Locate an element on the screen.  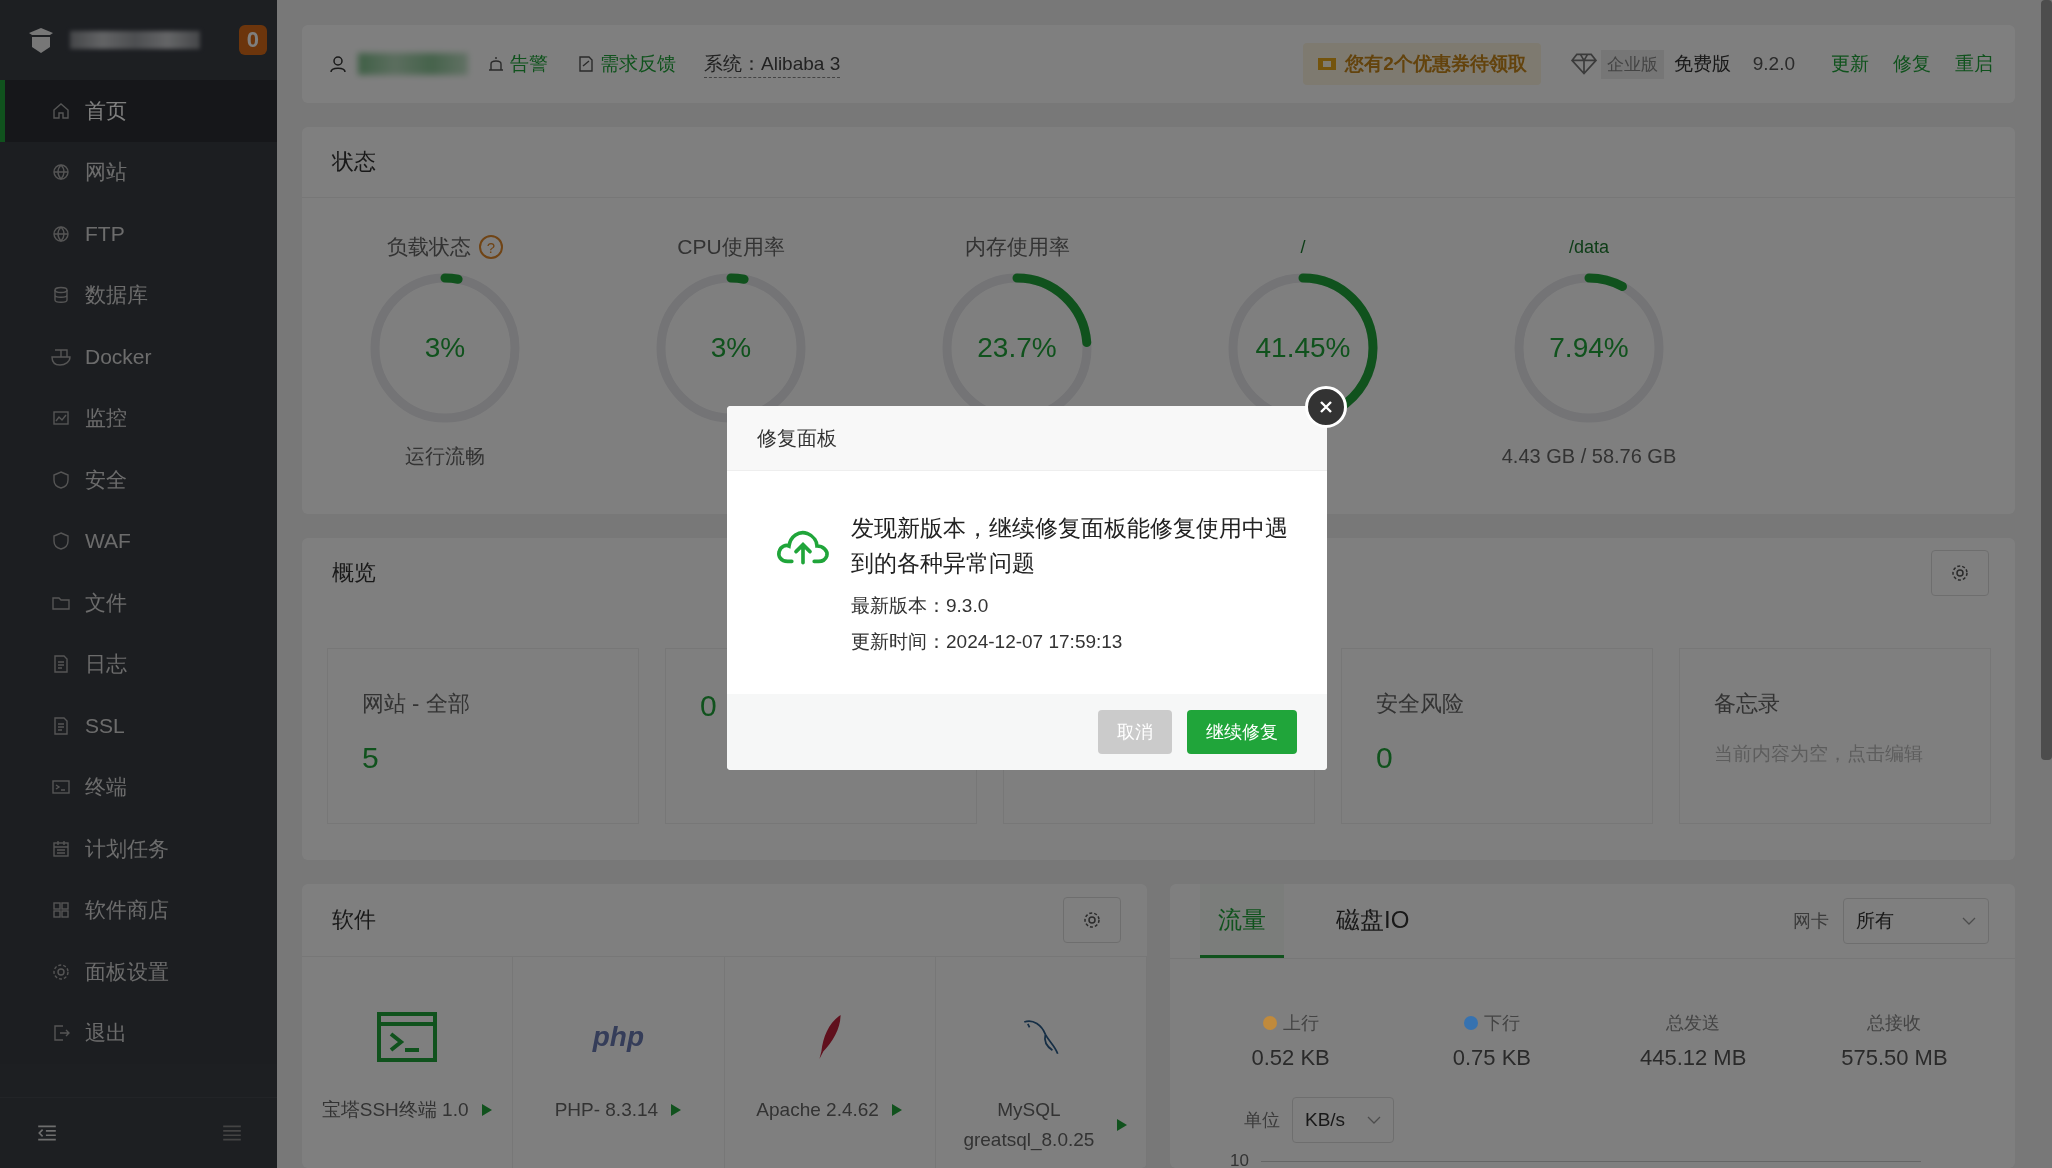
tile-title: 安全风险 is located at coordinates (1420, 704).